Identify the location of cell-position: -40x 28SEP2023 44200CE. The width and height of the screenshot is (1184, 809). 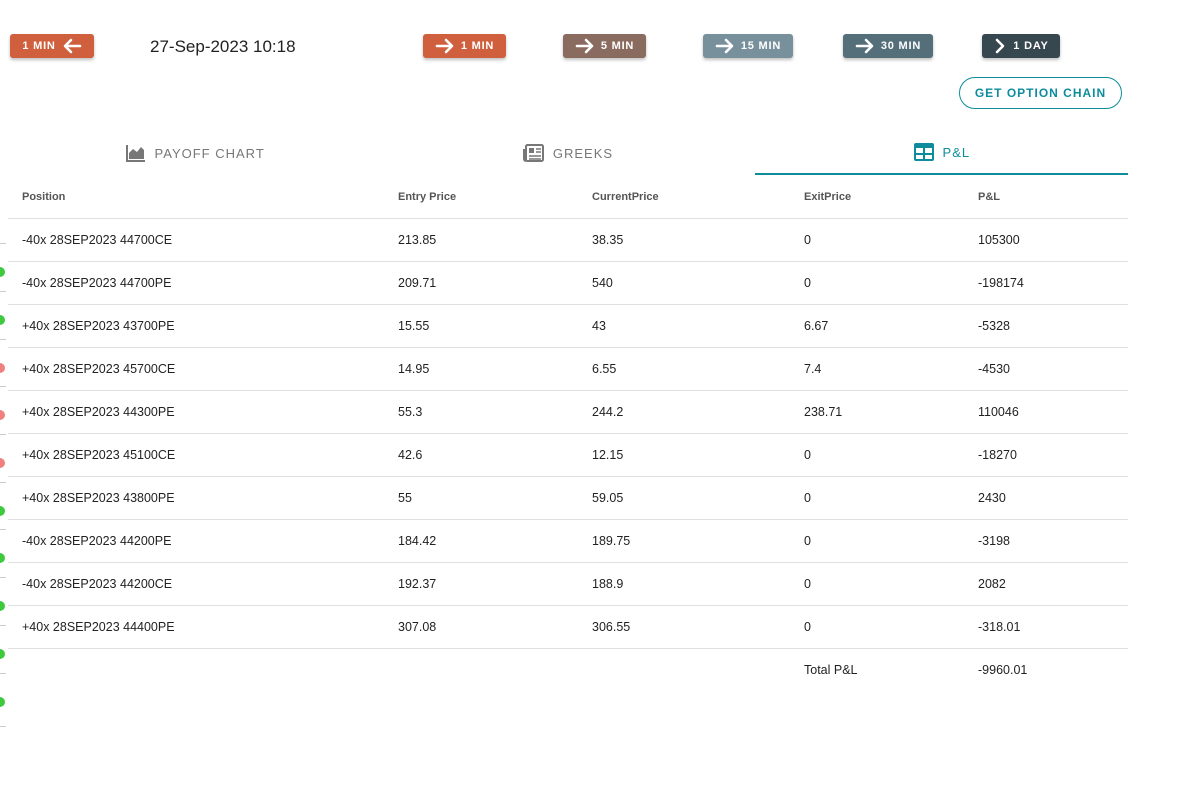
(196, 584).